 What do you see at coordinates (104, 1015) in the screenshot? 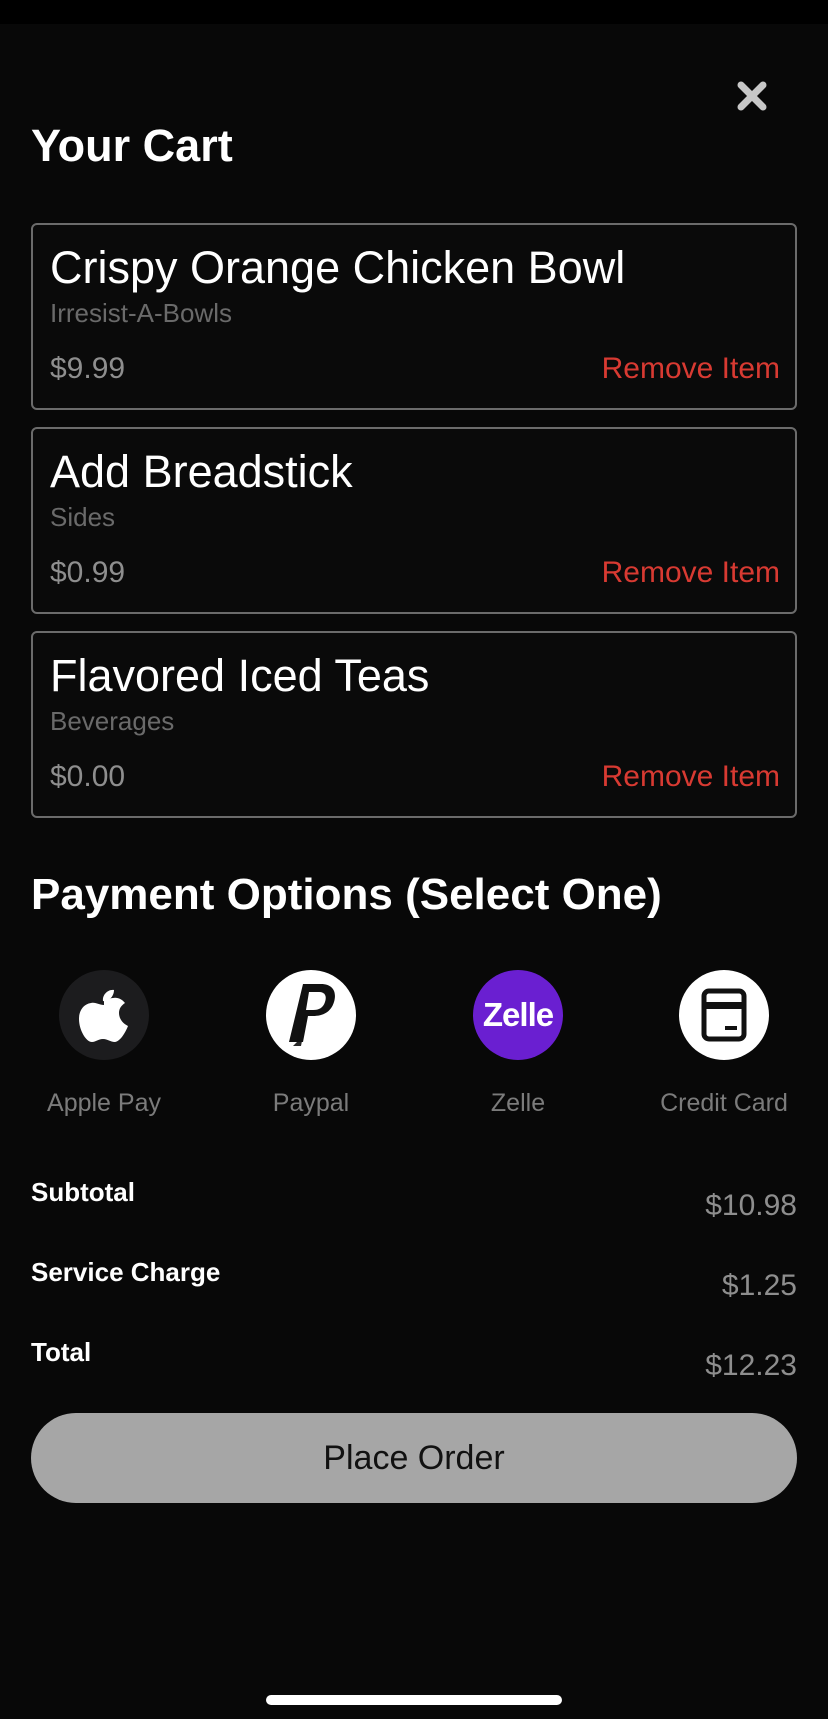
I see `apple-icon` at bounding box center [104, 1015].